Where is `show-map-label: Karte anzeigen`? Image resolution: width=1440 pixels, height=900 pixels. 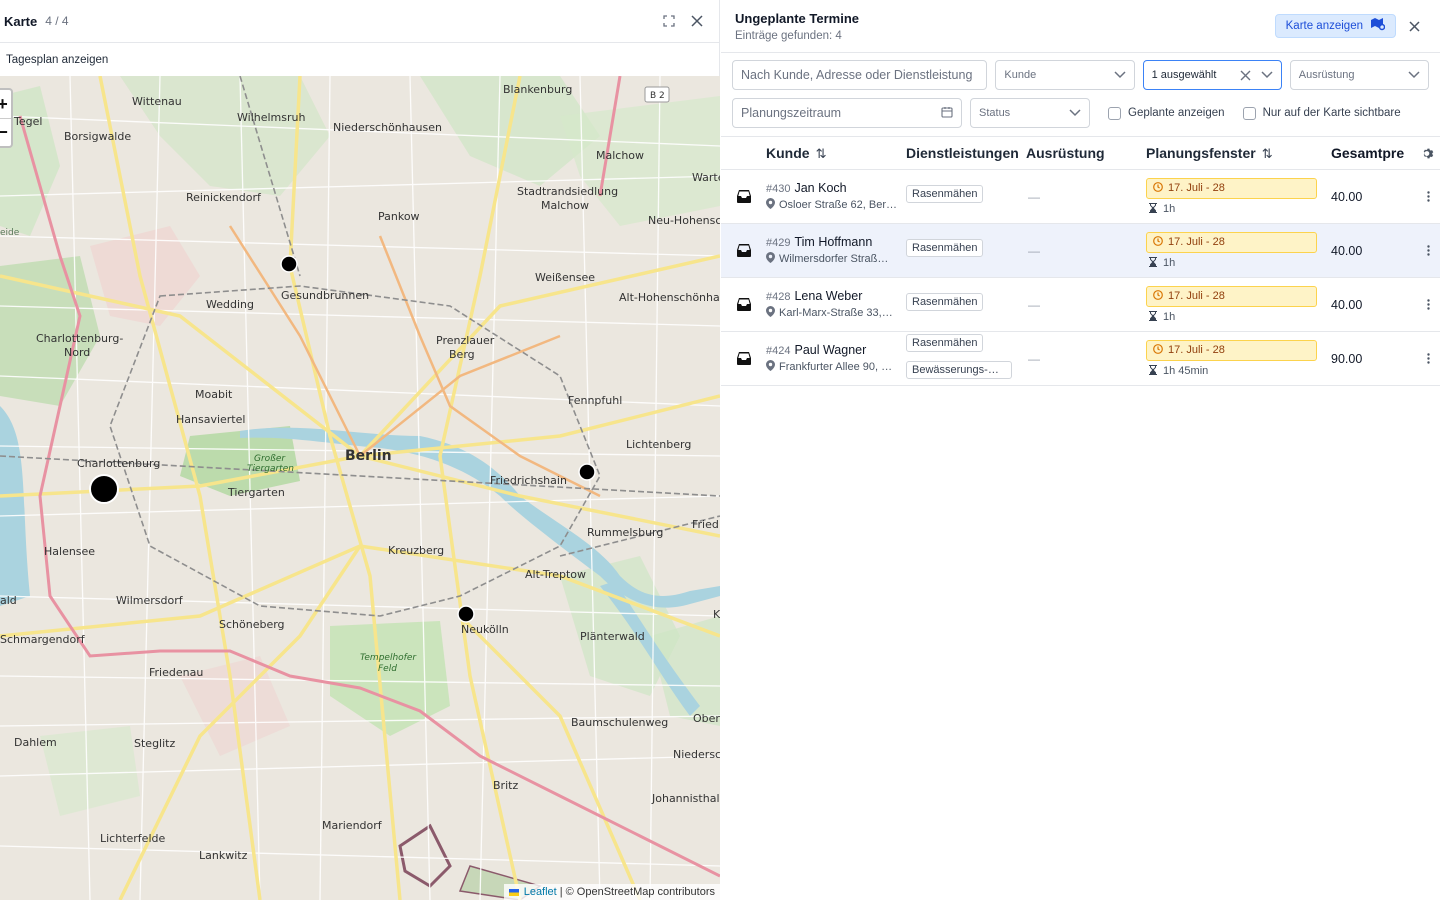 show-map-label: Karte anzeigen is located at coordinates (1324, 26).